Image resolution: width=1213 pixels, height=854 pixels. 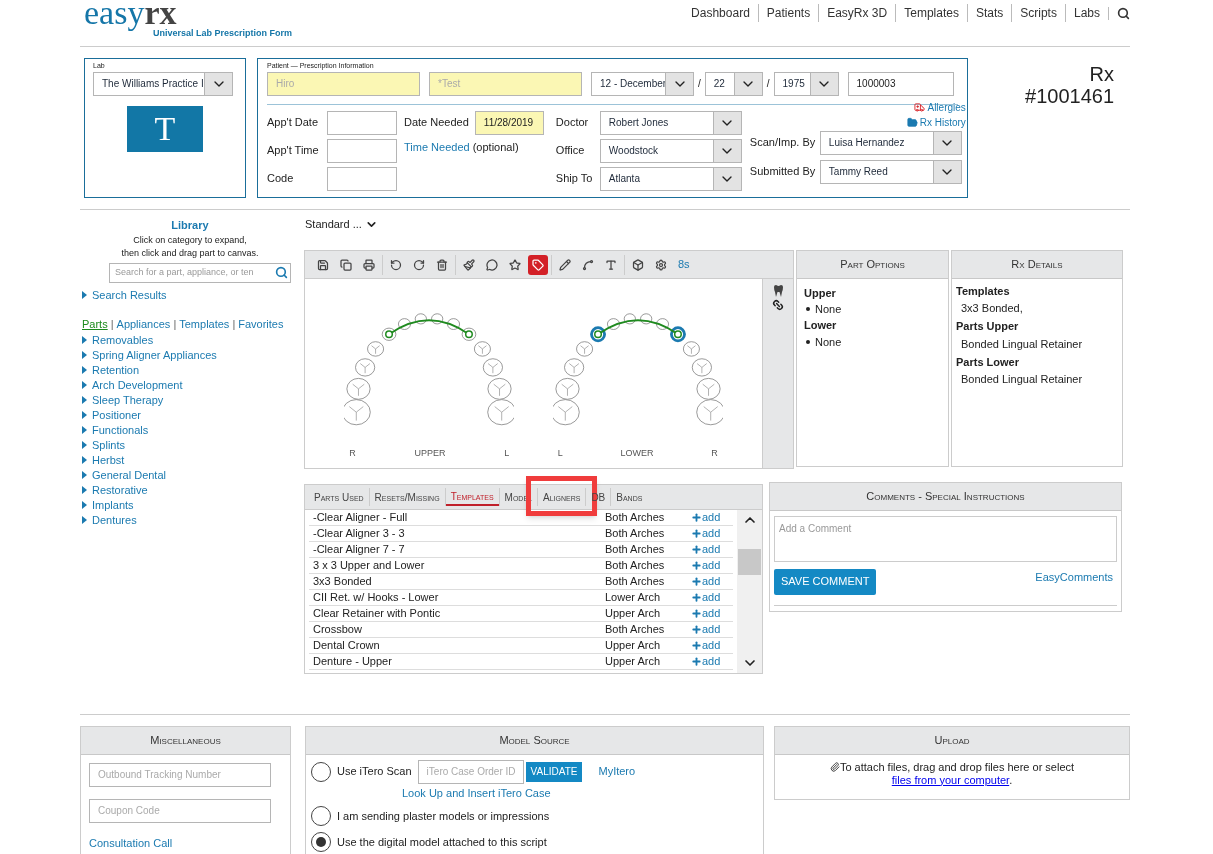 I want to click on field-label: Doctor, so click(x=572, y=123).